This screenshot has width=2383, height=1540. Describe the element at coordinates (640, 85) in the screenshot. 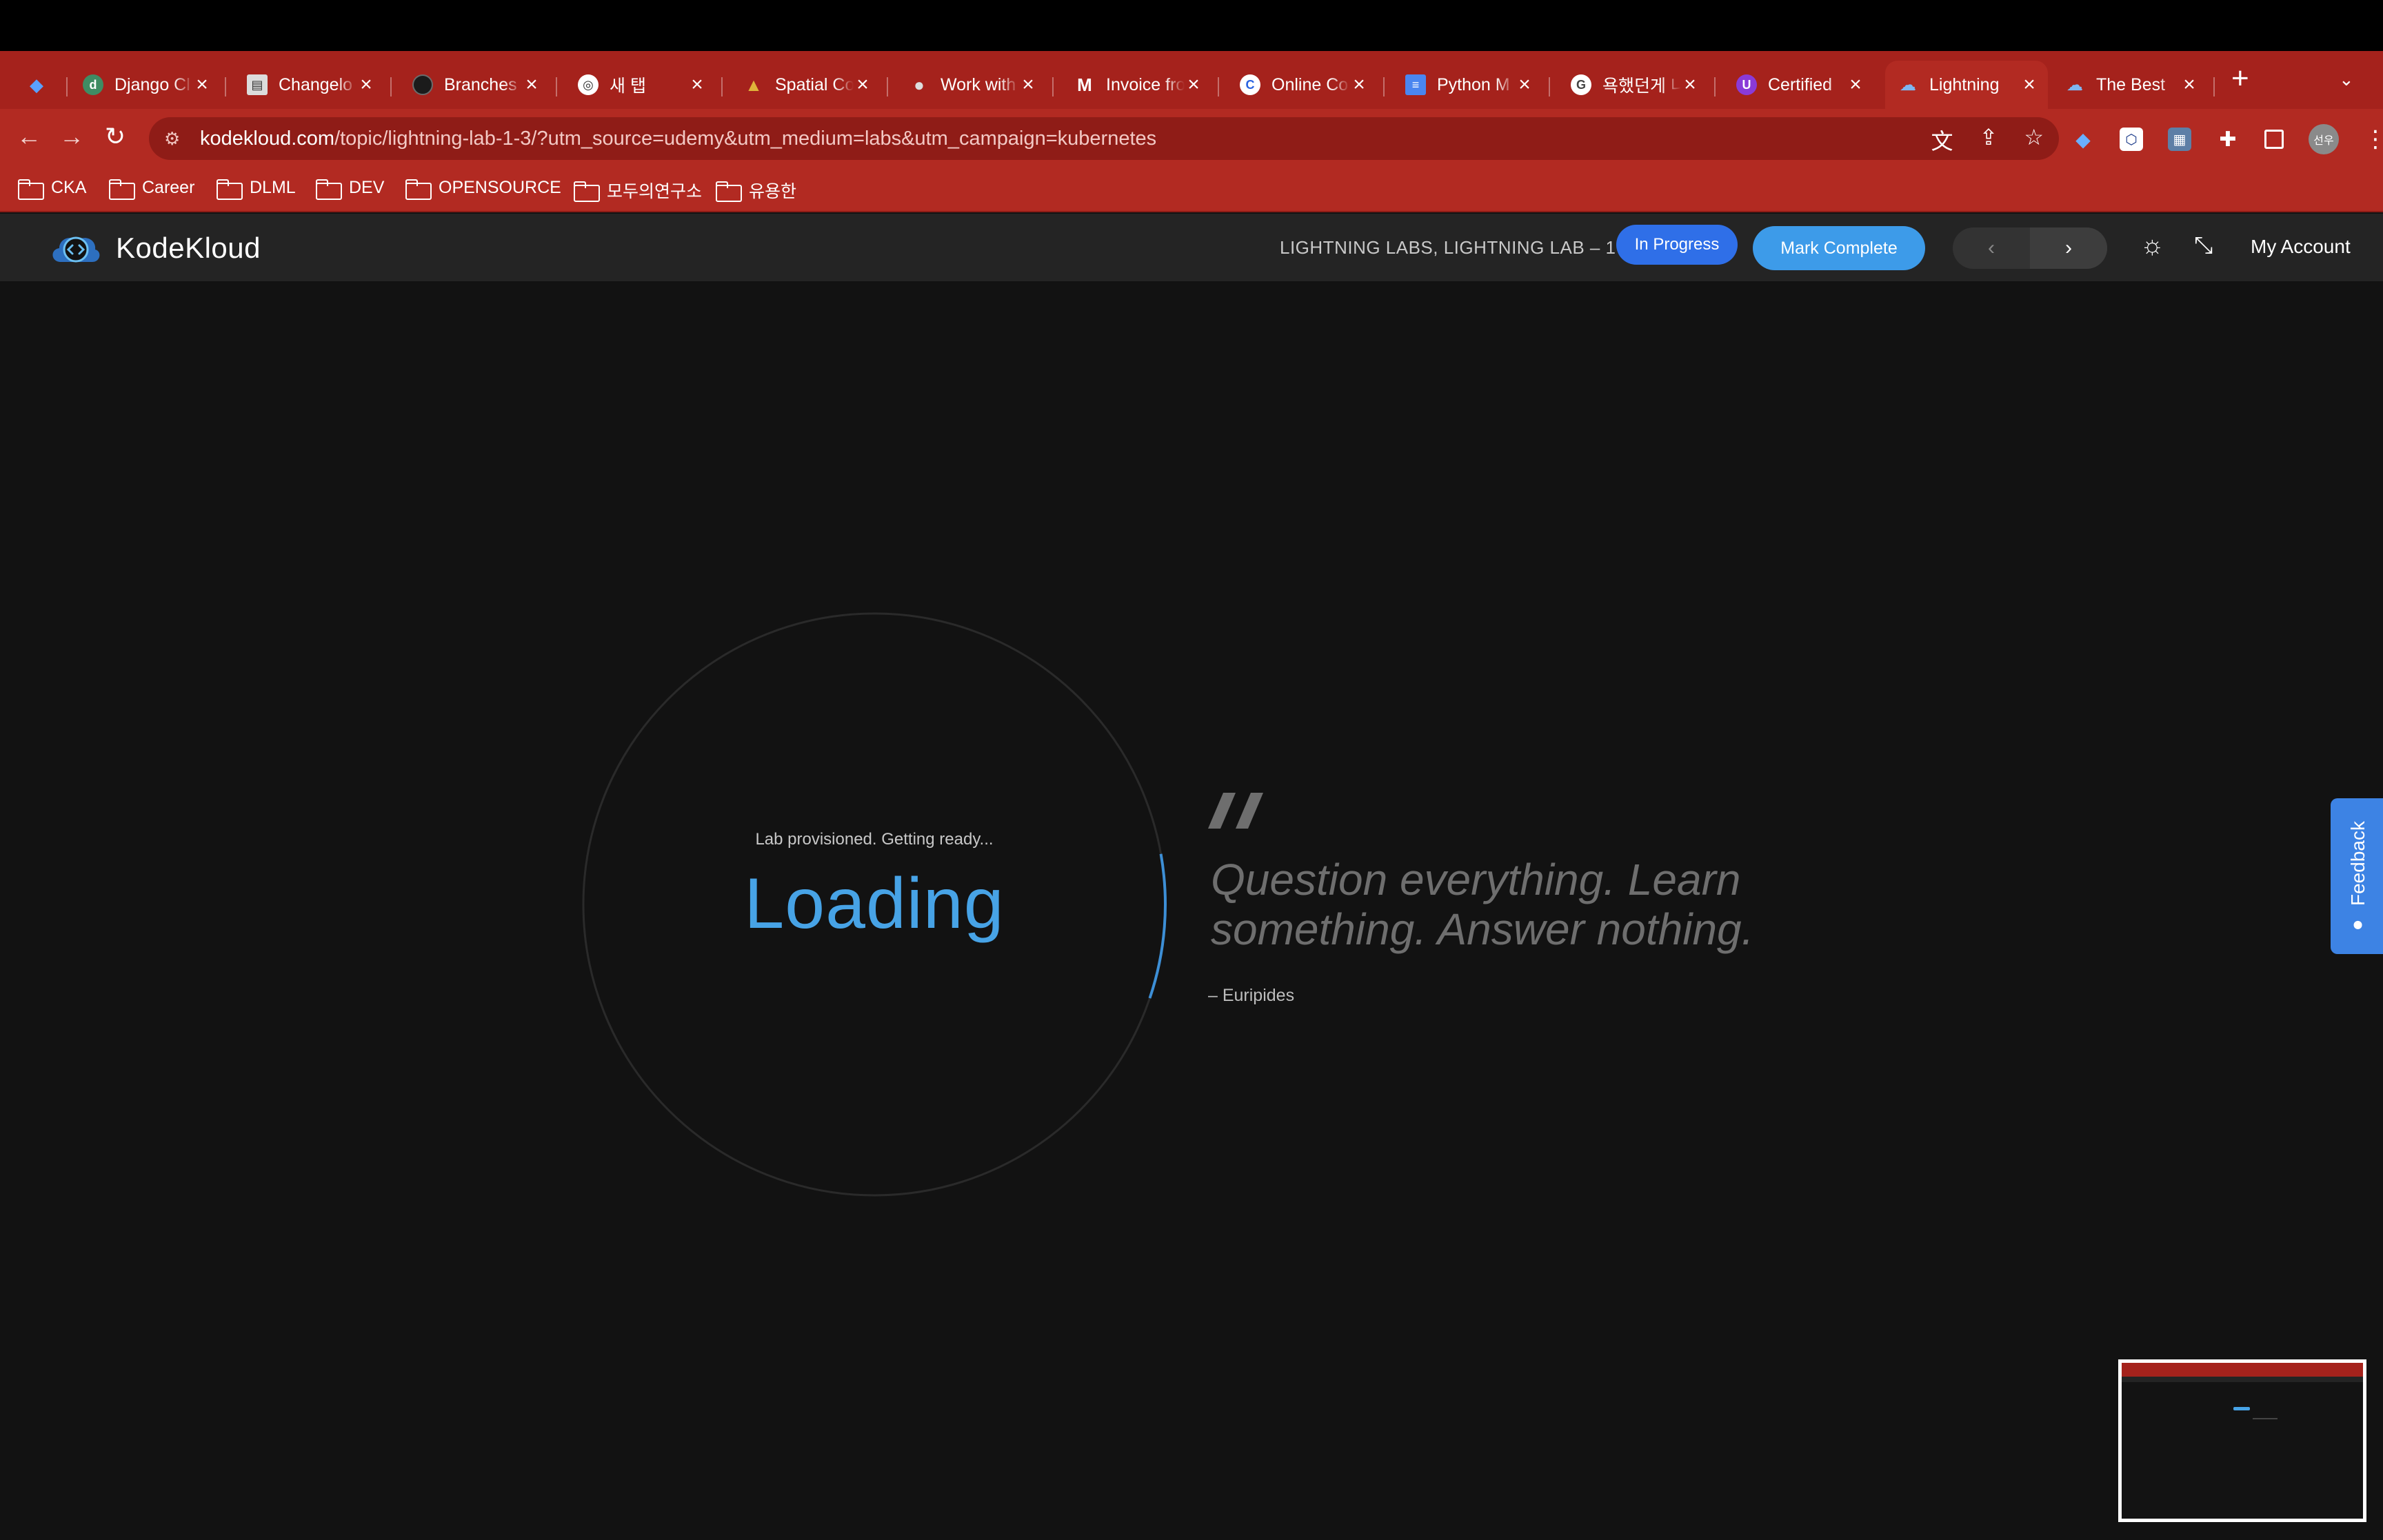

I see `tab-new-tab: ◎ 새 탭 ×` at that location.